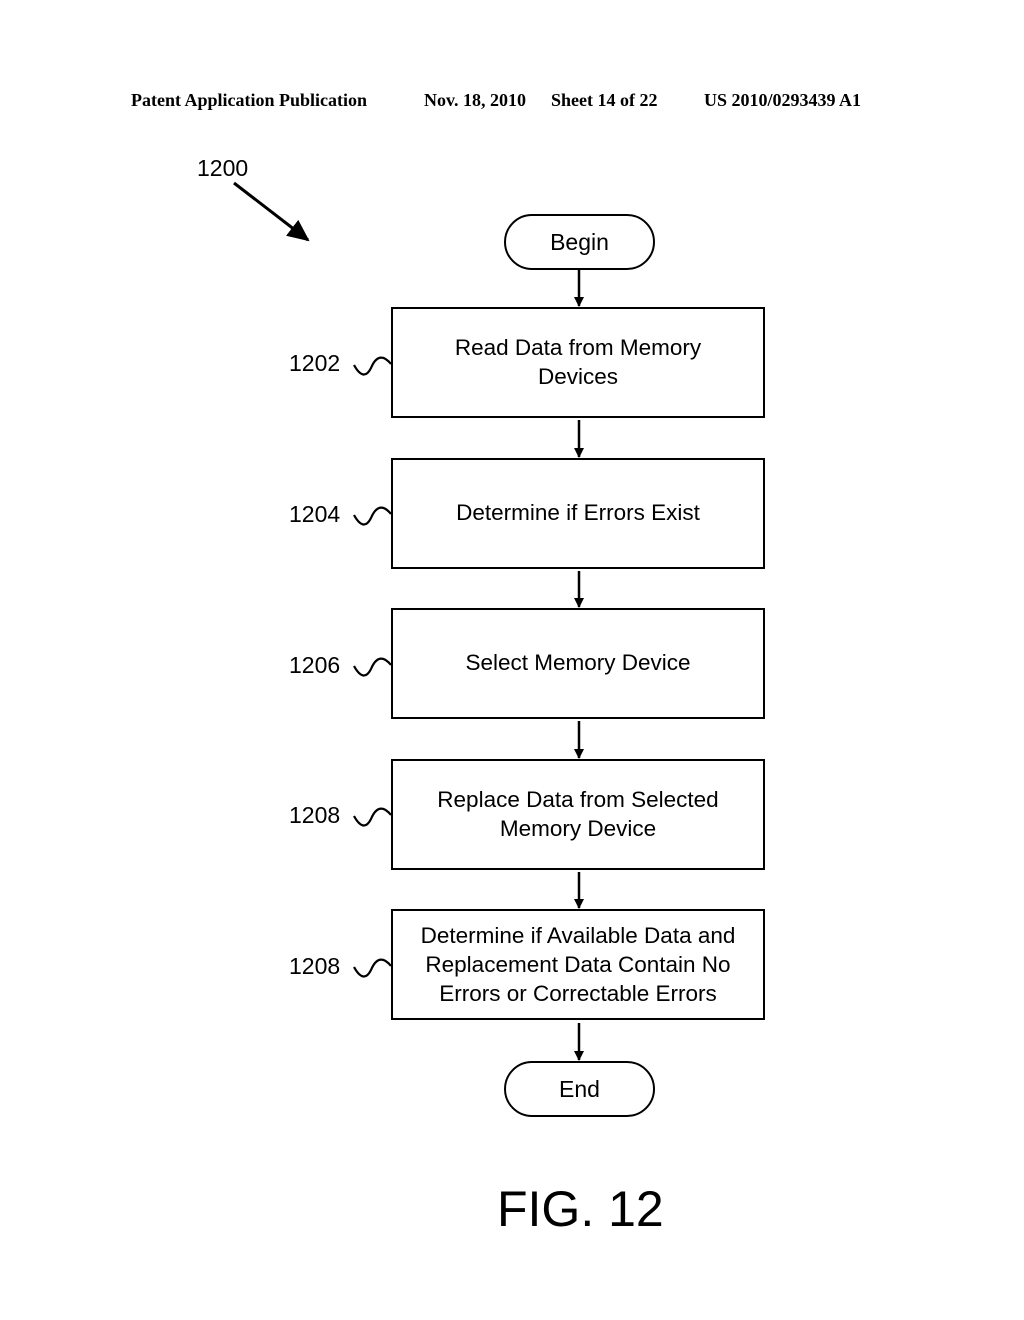 Image resolution: width=1024 pixels, height=1320 pixels. I want to click on reference-arrow, so click(271, 211).